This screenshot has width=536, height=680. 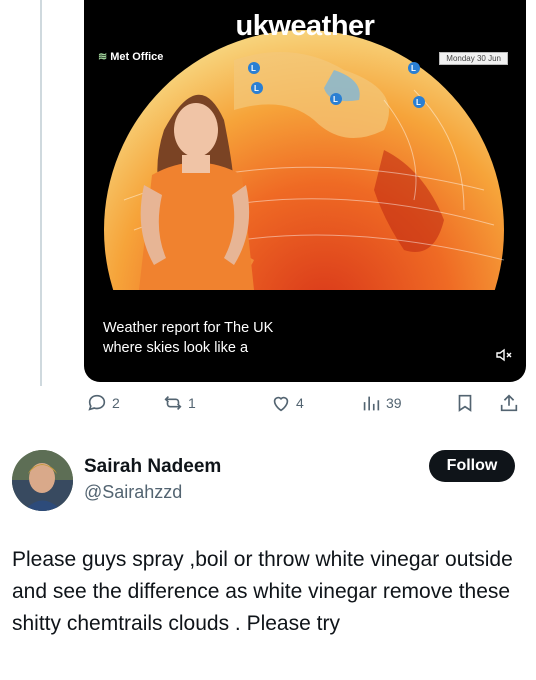 I want to click on tweet-action-bar: 2 1 4 39, so click(x=305, y=405).